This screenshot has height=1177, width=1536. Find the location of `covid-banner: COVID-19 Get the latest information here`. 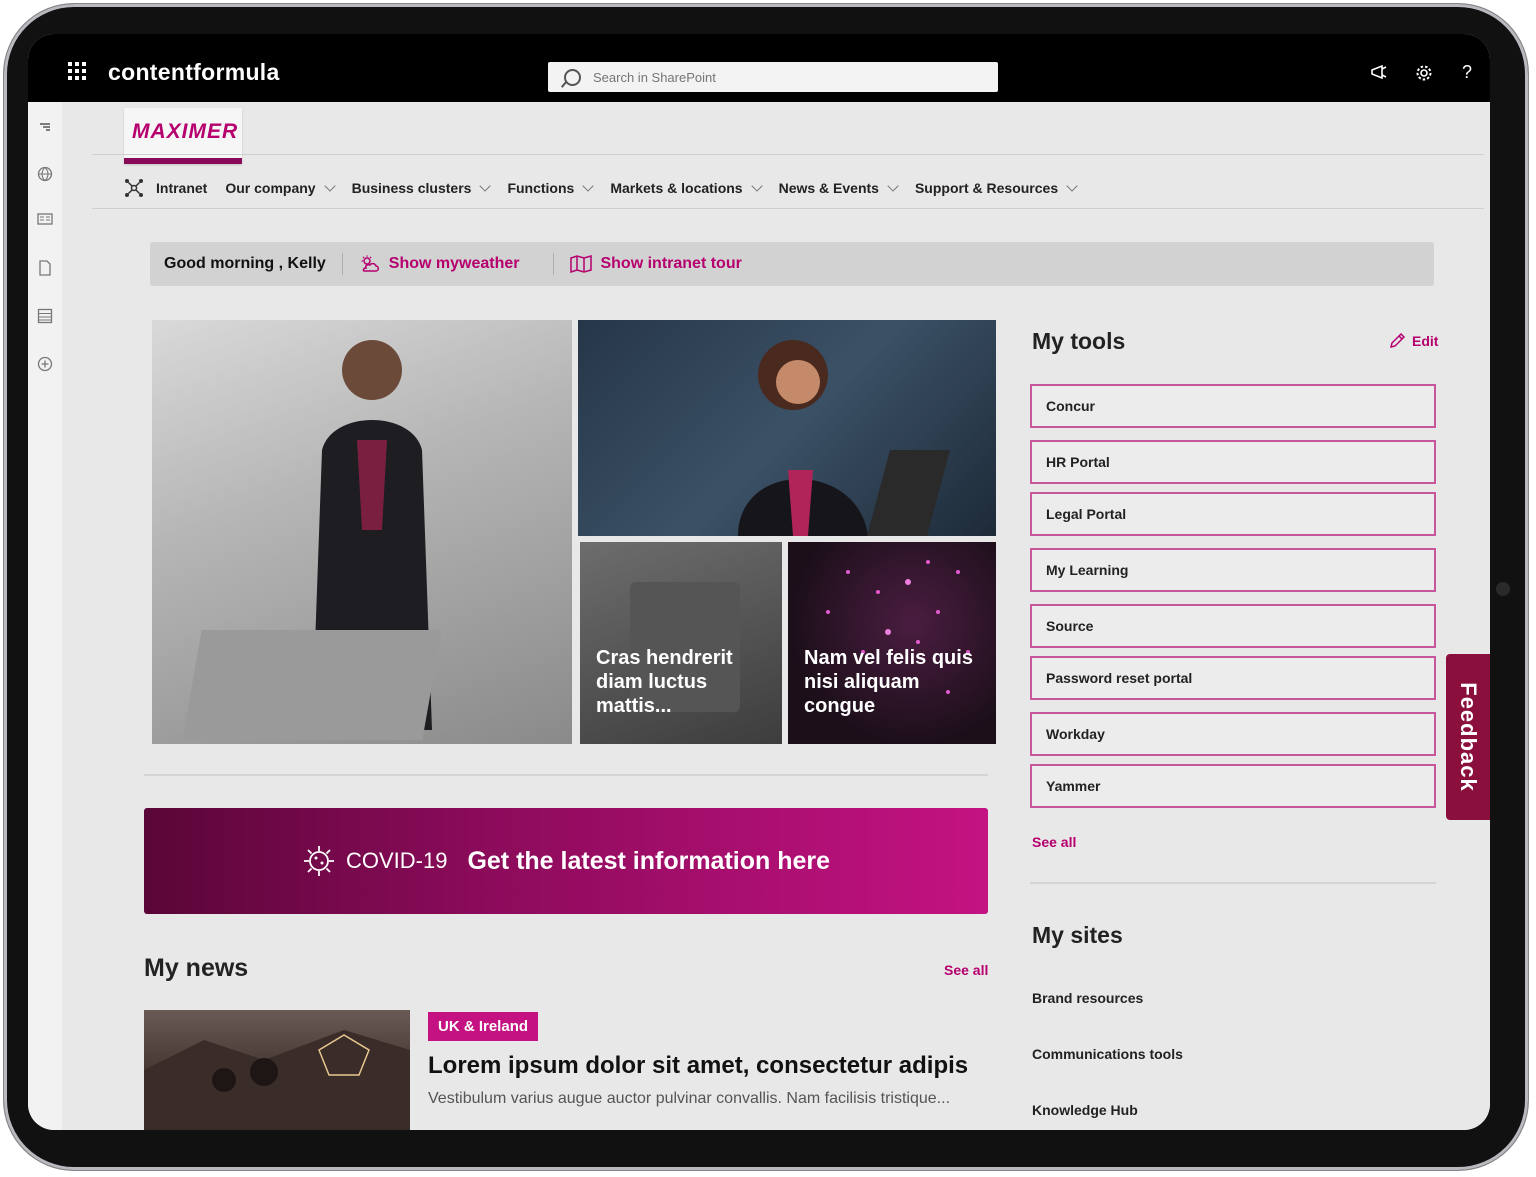

covid-banner: COVID-19 Get the latest information here is located at coordinates (566, 861).